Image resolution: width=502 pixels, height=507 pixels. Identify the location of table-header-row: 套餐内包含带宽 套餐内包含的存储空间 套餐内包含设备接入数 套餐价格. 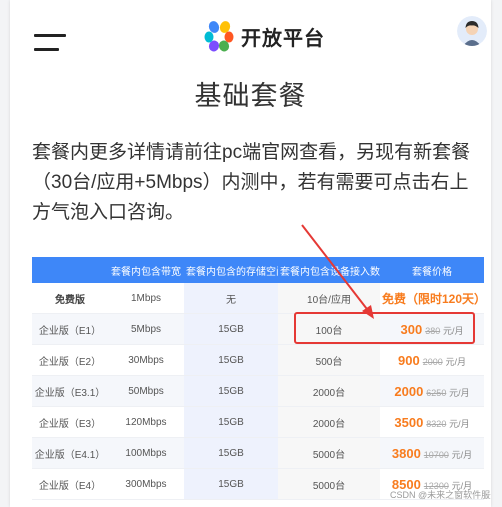
(258, 270).